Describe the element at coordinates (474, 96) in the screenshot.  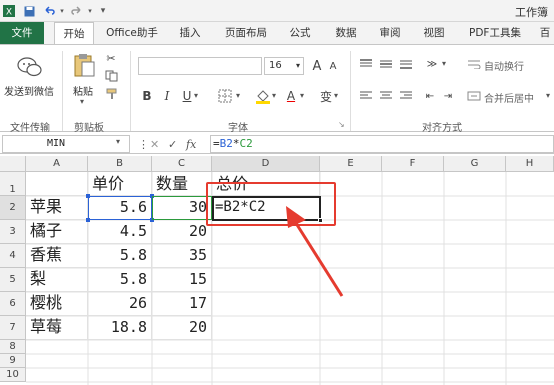
I see `merge-center-icon` at that location.